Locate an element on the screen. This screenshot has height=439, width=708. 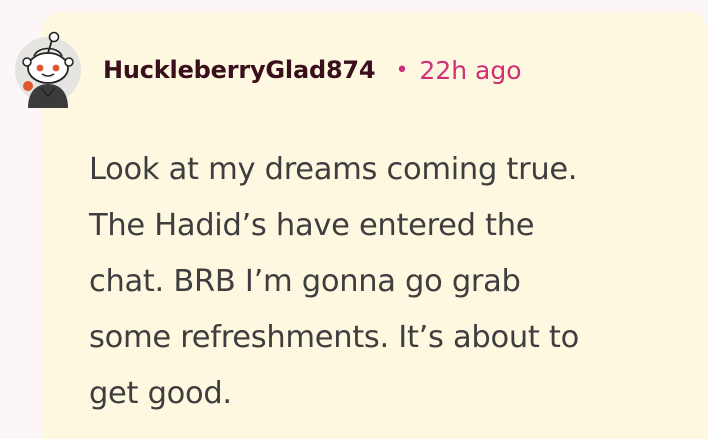
comment-body-line: get good. is located at coordinates (160, 393).